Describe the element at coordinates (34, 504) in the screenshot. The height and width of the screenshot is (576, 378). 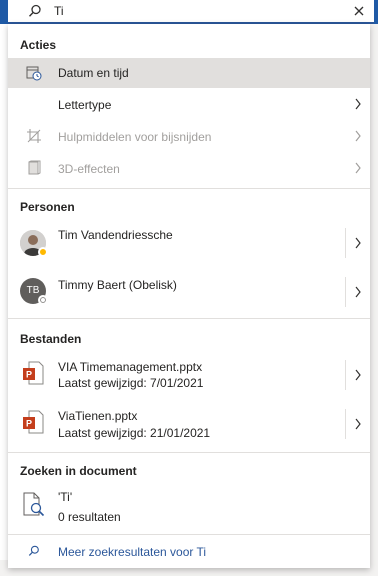
I see `document-search-icon` at that location.